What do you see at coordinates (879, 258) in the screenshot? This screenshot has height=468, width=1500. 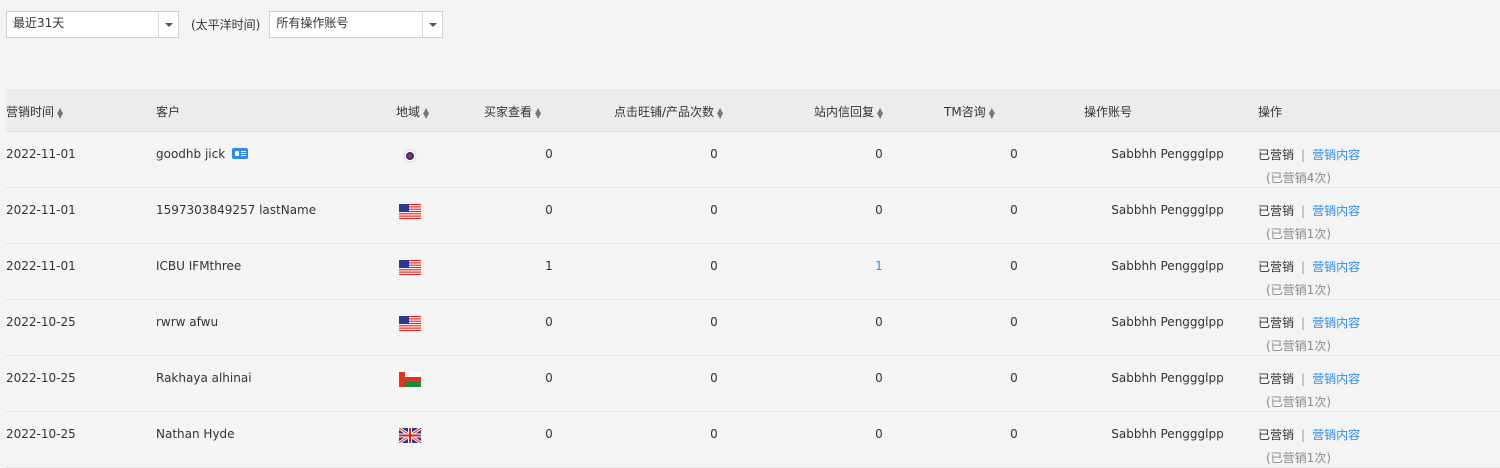 I see `replies-cell: 1` at bounding box center [879, 258].